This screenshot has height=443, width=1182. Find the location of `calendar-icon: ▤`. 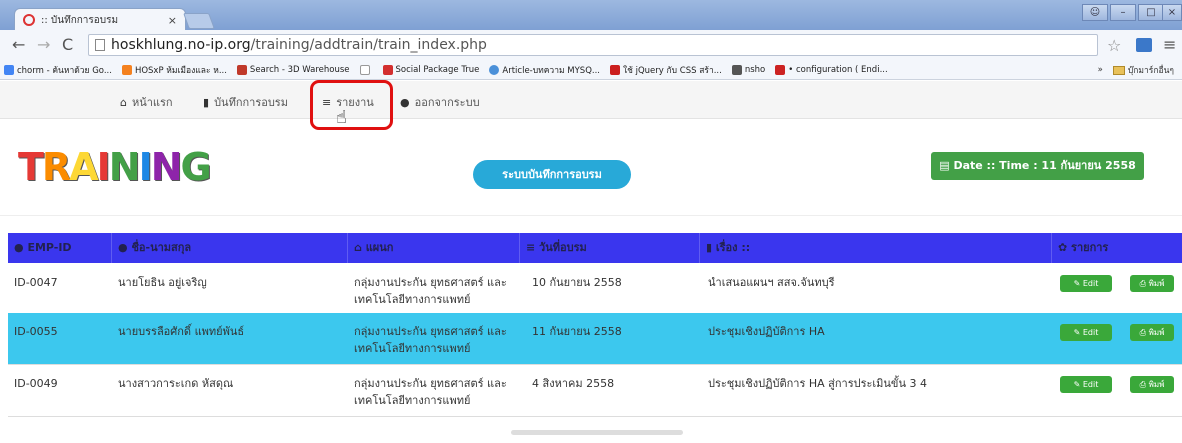

calendar-icon: ▤ is located at coordinates (946, 165).